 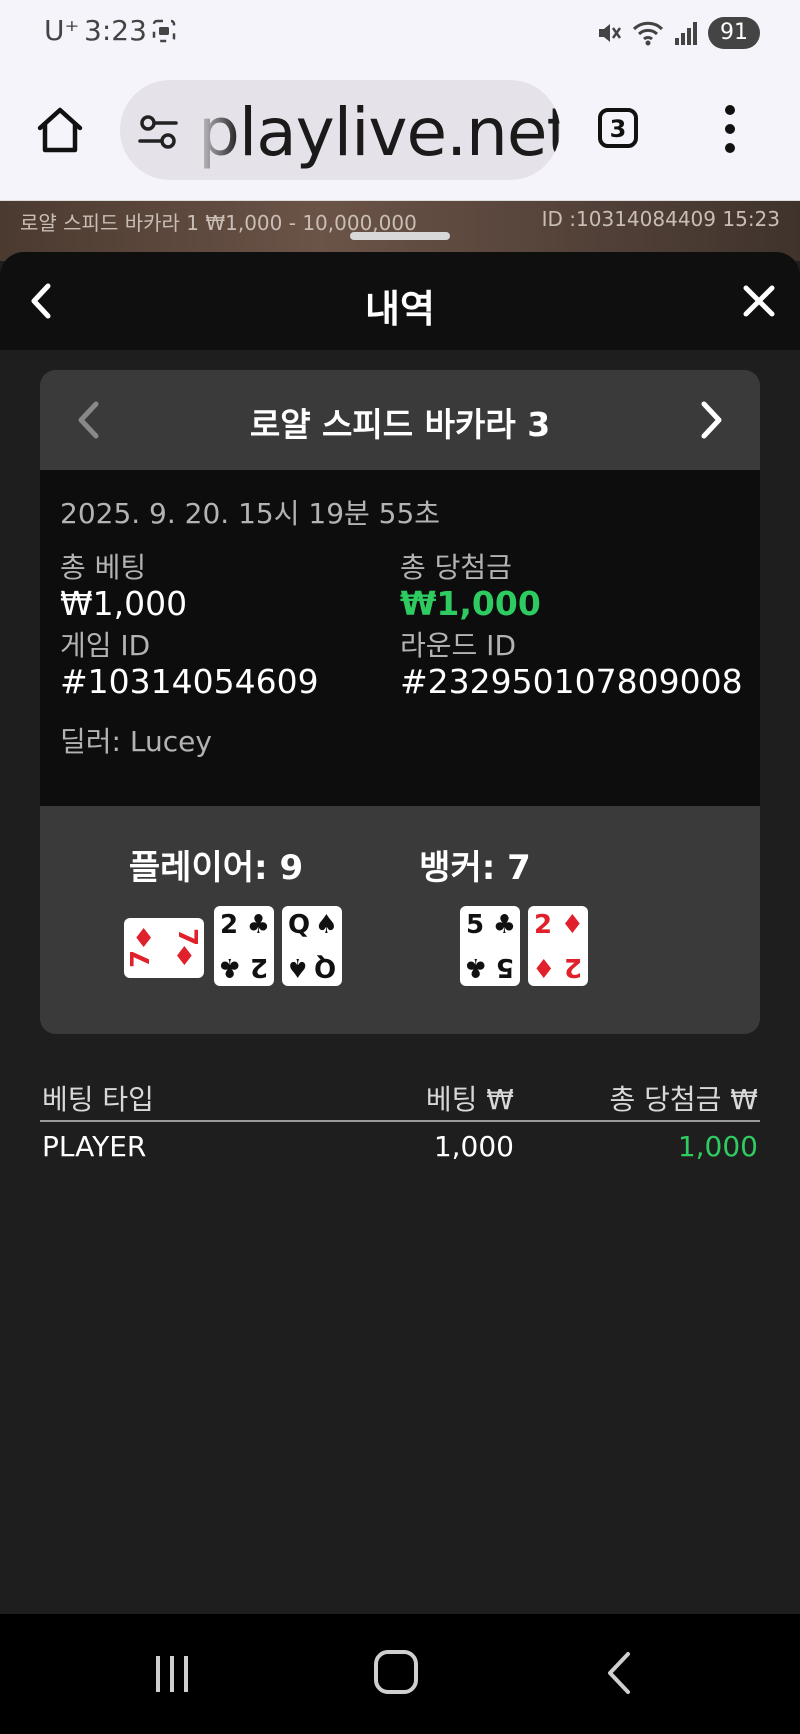 I want to click on sheet-header: 내역, so click(x=400, y=301).